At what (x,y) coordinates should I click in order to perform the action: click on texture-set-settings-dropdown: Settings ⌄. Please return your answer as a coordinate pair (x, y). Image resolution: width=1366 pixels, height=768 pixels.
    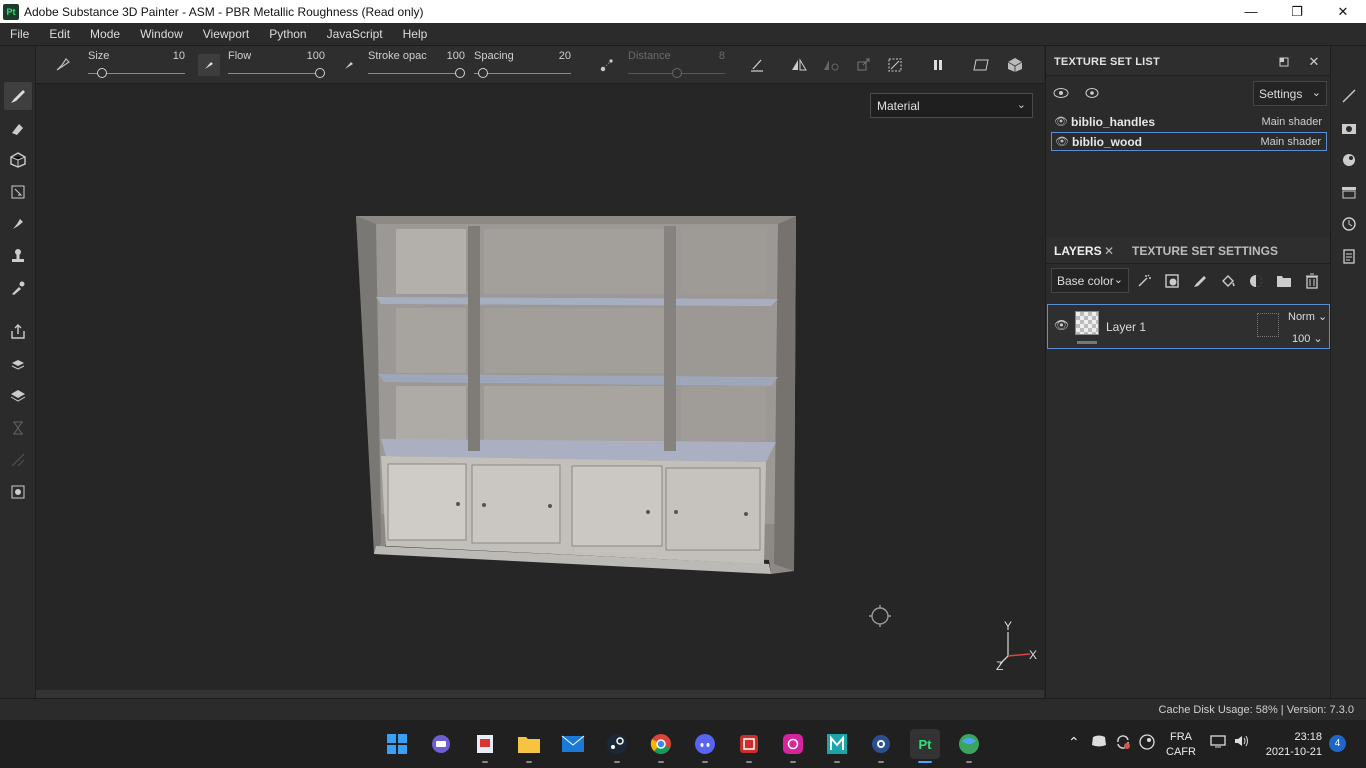
    Looking at the image, I should click on (1290, 93).